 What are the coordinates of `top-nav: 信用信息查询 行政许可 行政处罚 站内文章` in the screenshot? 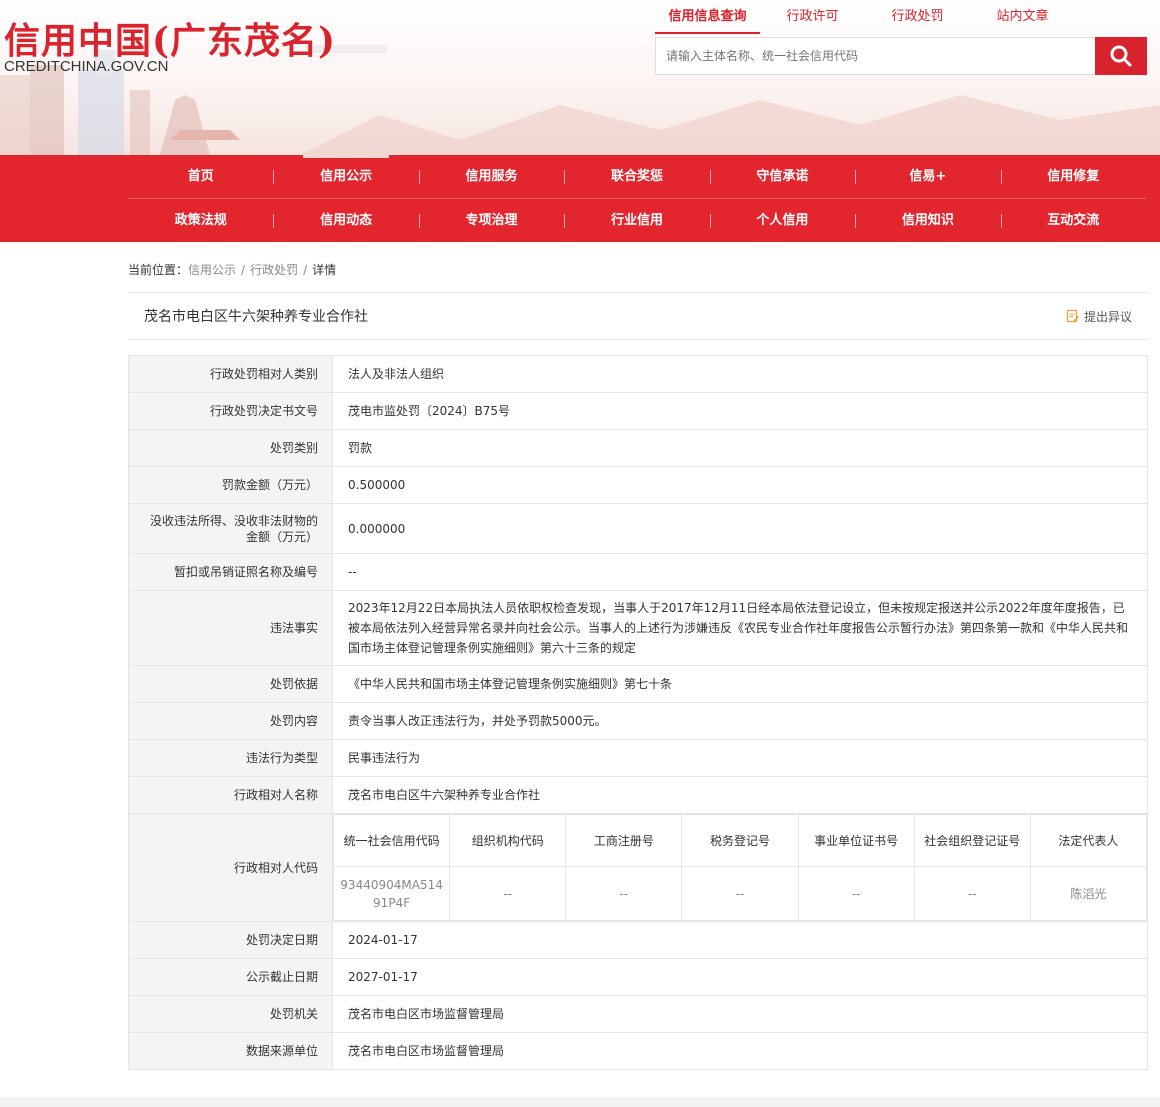 It's located at (895, 19).